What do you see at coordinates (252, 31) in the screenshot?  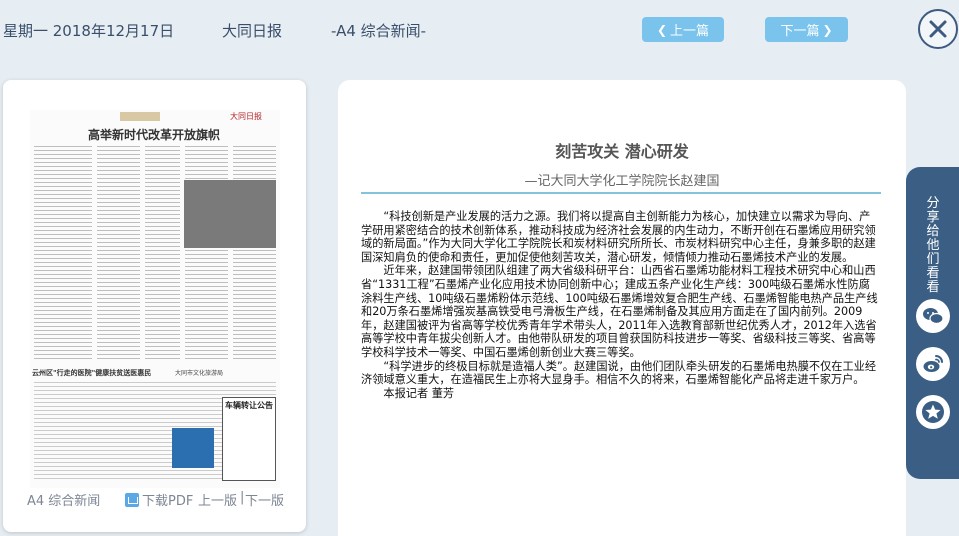 I see `paper-name: 大同日报` at bounding box center [252, 31].